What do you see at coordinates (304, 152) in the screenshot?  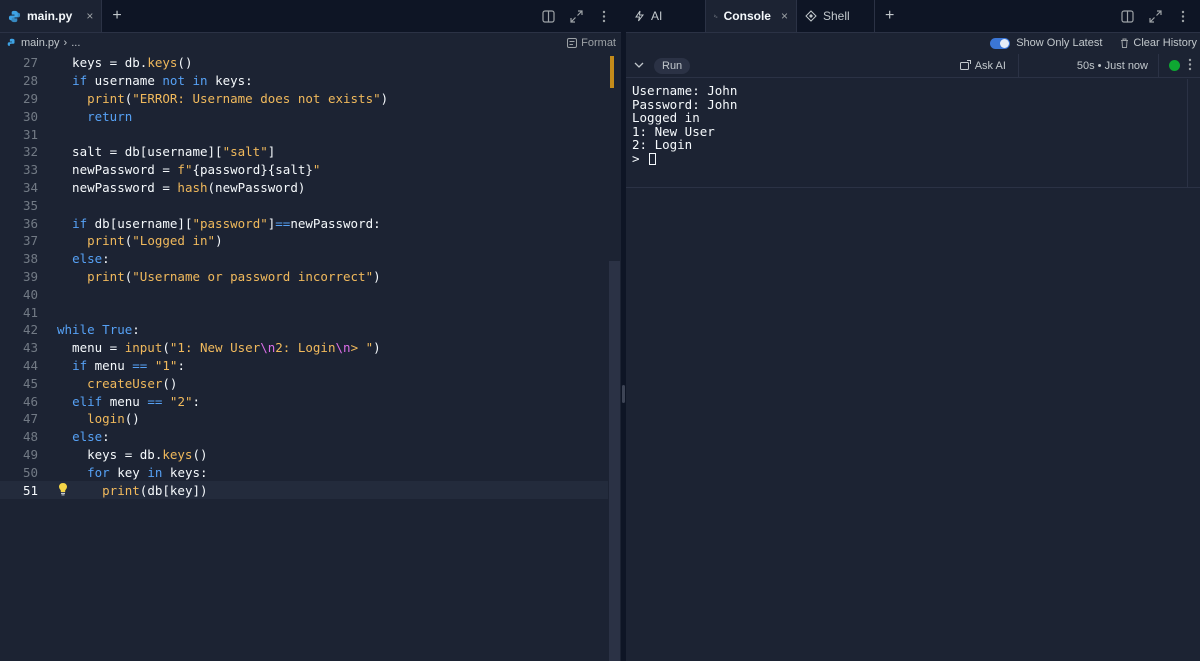 I see `code-line: 32 salt = db[username]["salt"]` at bounding box center [304, 152].